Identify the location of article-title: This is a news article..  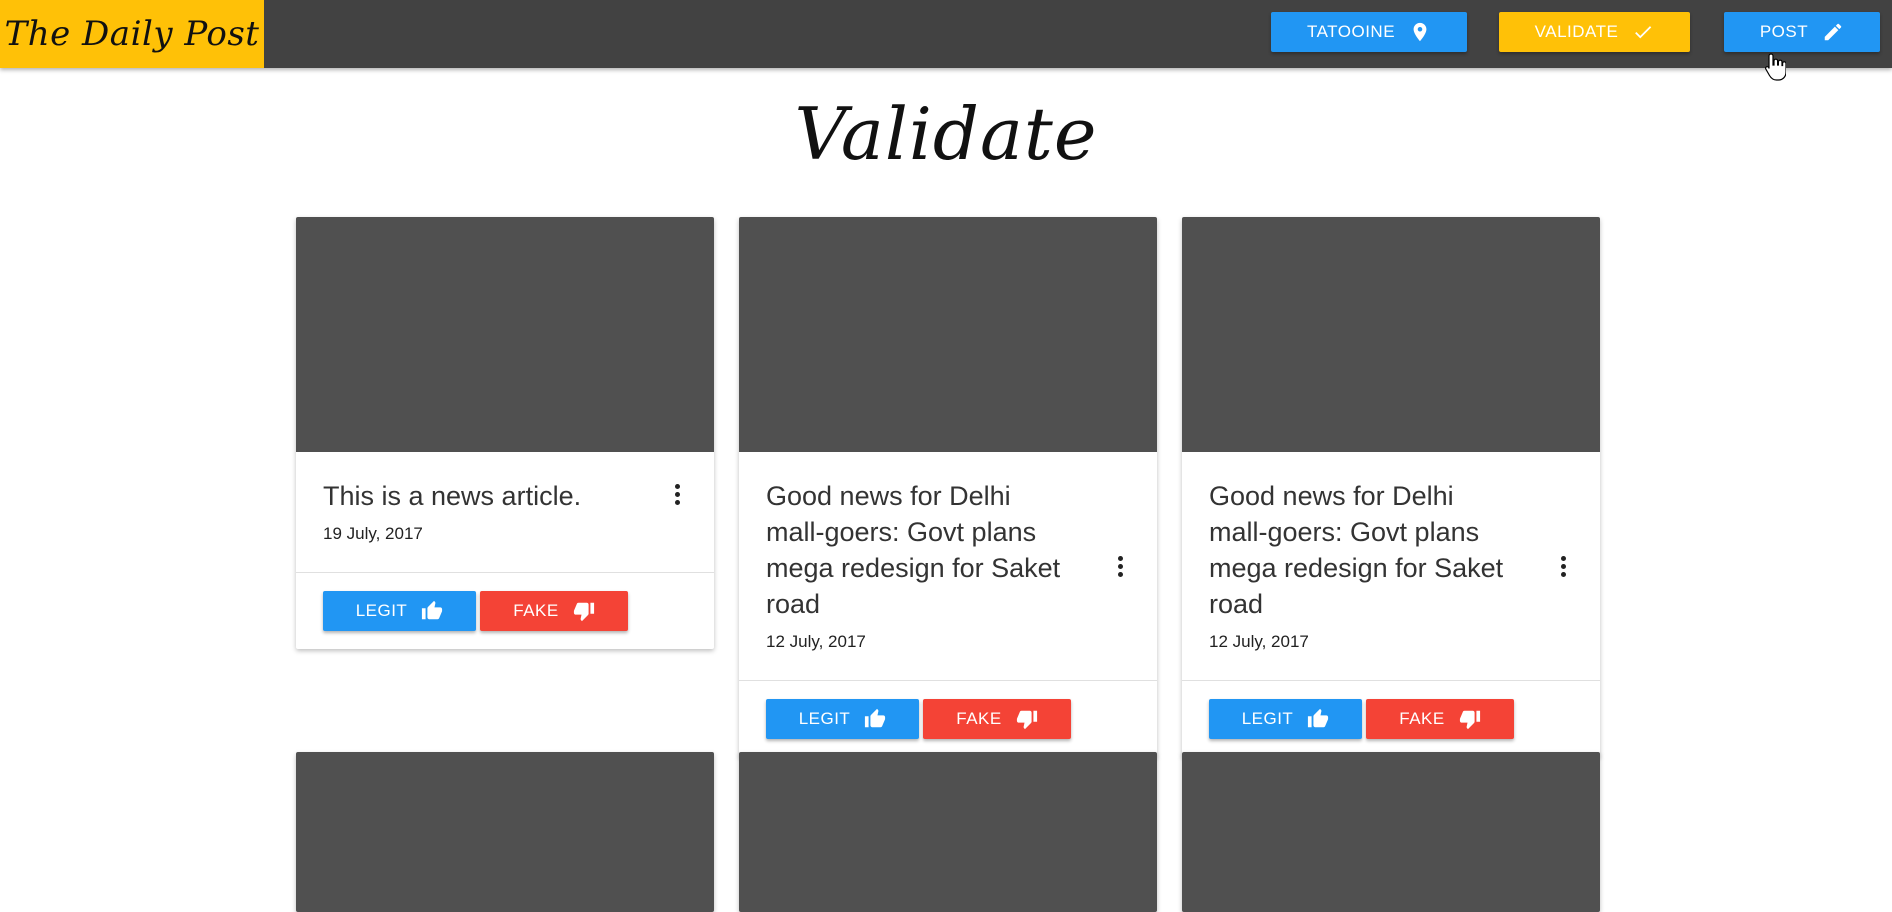
(505, 496).